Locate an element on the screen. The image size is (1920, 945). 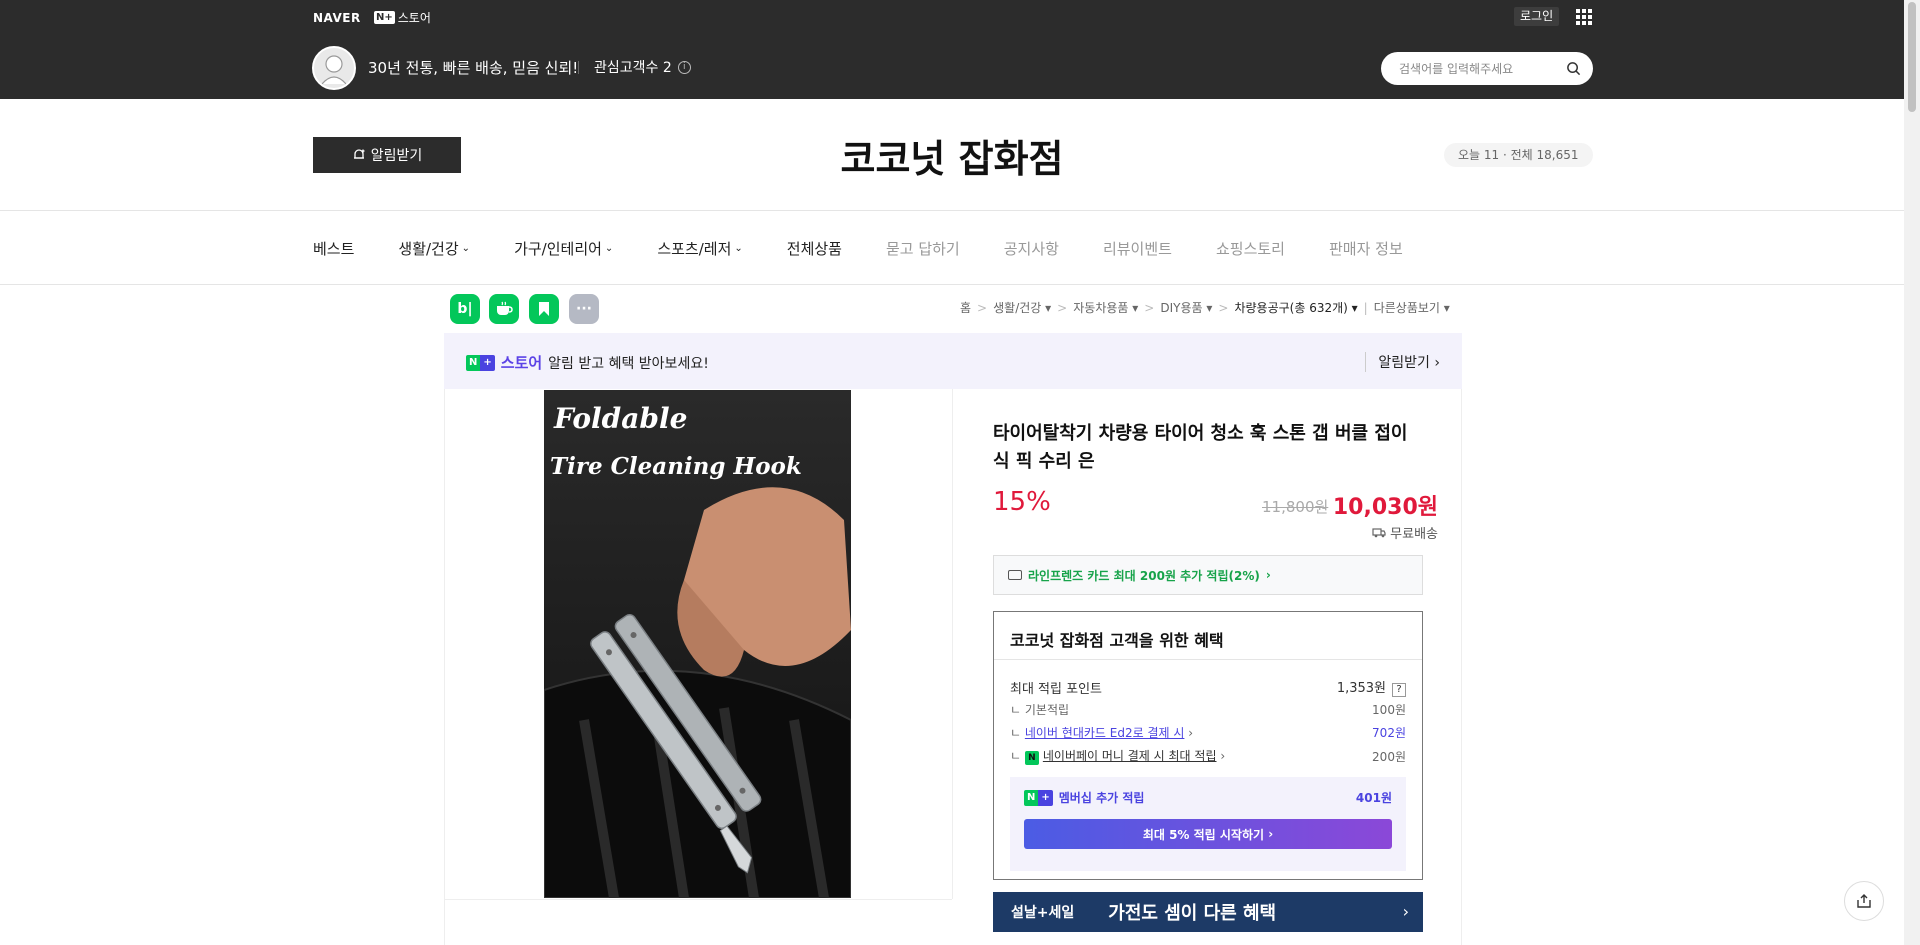
shipping-info: 무료배송 is located at coordinates (1405, 532).